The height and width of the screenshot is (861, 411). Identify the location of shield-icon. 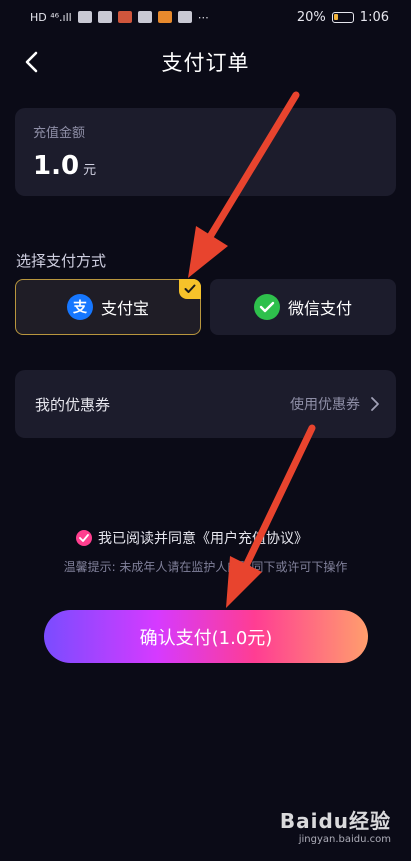
(144, 17).